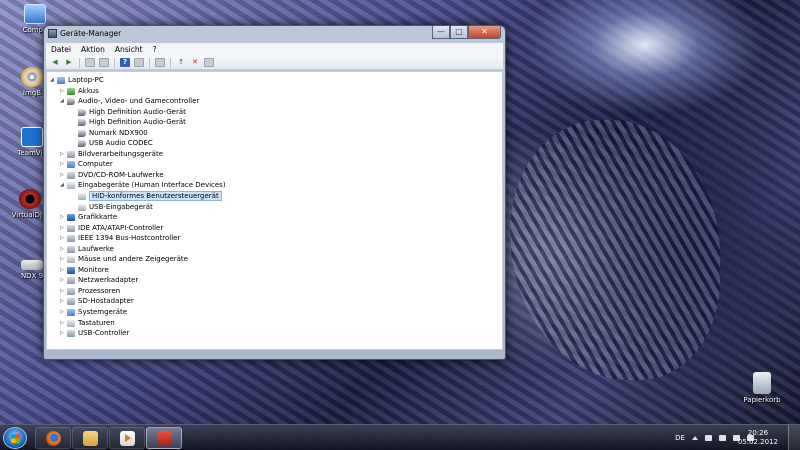  I want to click on tree-node: ◢ Eingabegeräte (Human Interface Devices), so click(274, 185).